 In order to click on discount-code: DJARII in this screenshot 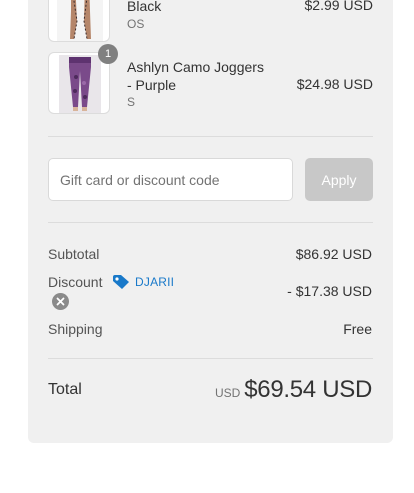, I will do `click(155, 282)`.